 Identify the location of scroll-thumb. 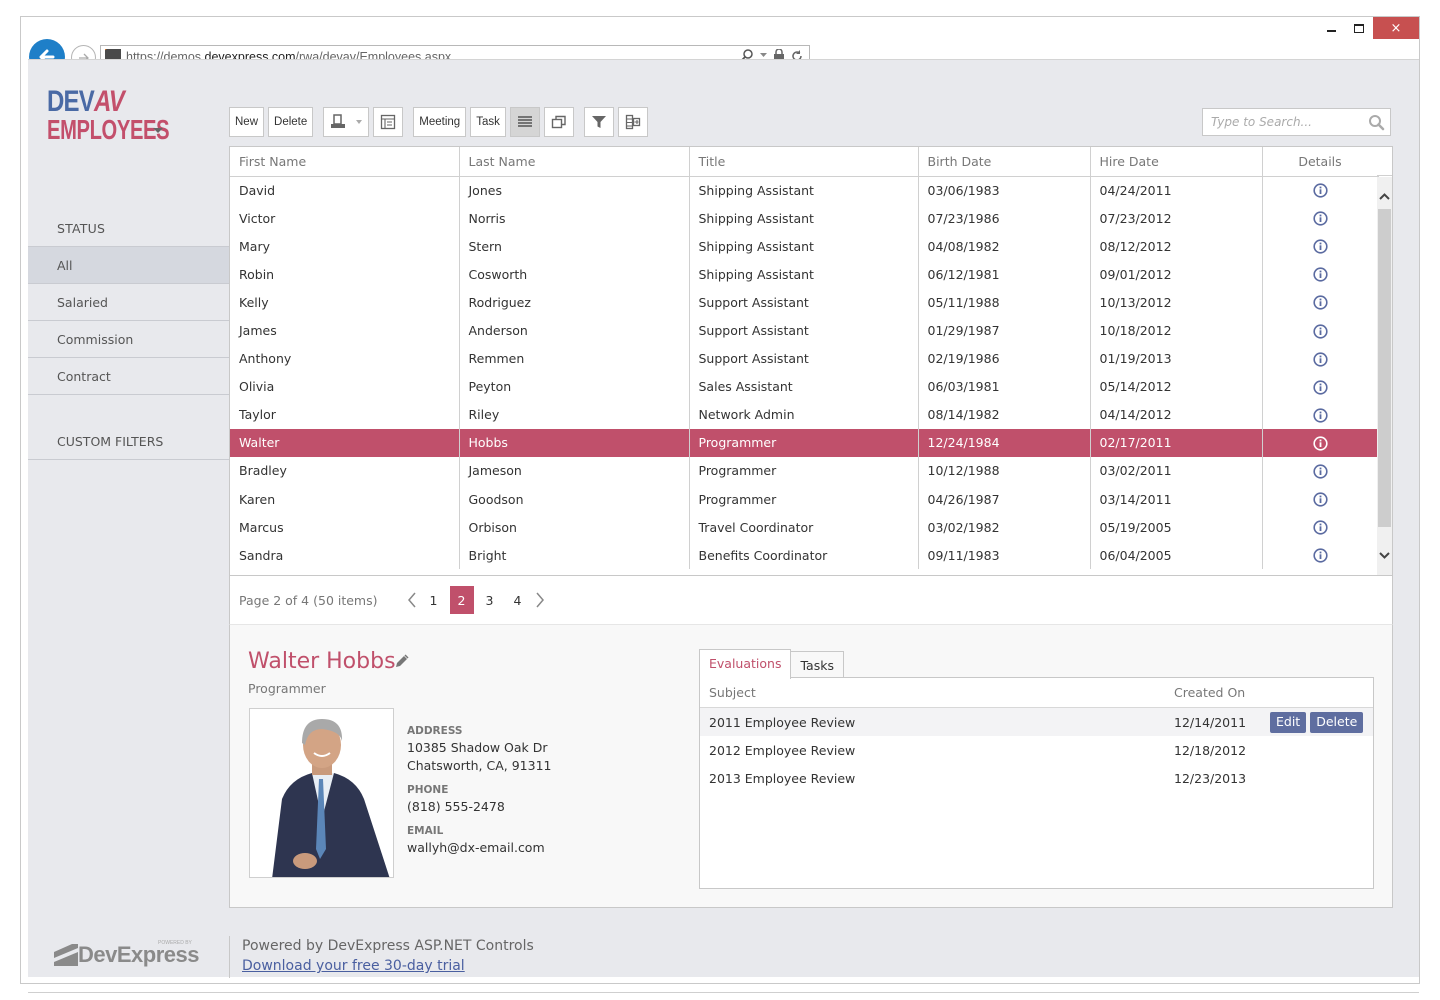
(1384, 368).